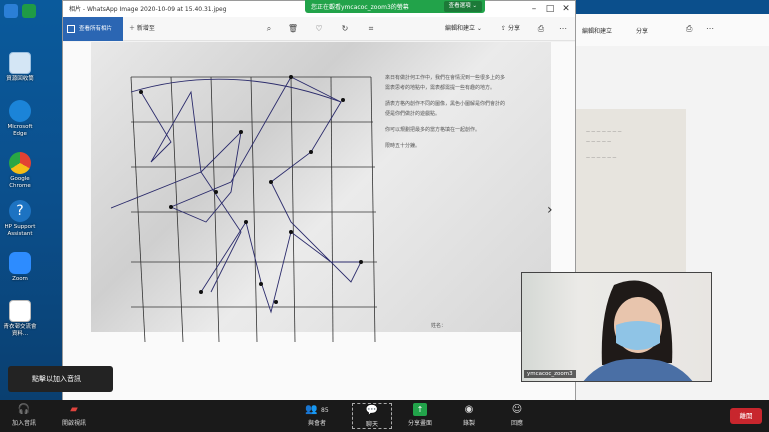  I want to click on start-video-button: ▰ 開啟視訊, so click(74, 415).